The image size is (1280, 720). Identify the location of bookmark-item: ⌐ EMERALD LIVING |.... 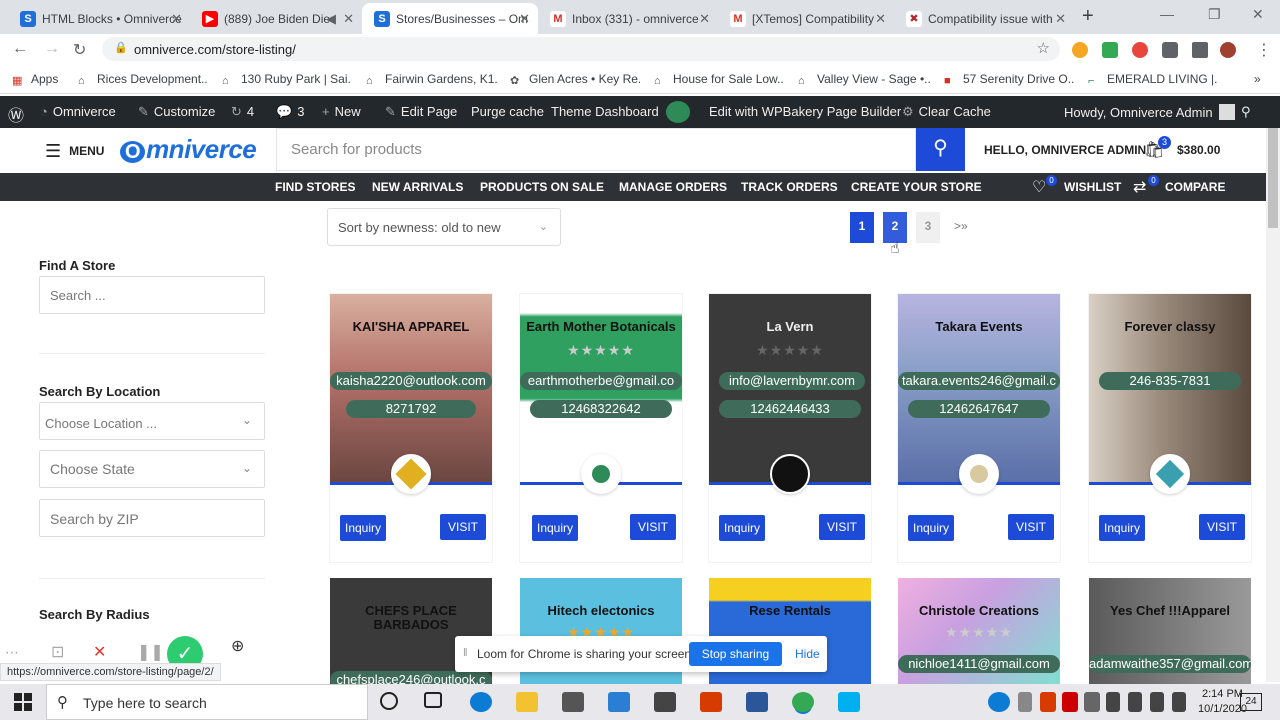
(1153, 79).